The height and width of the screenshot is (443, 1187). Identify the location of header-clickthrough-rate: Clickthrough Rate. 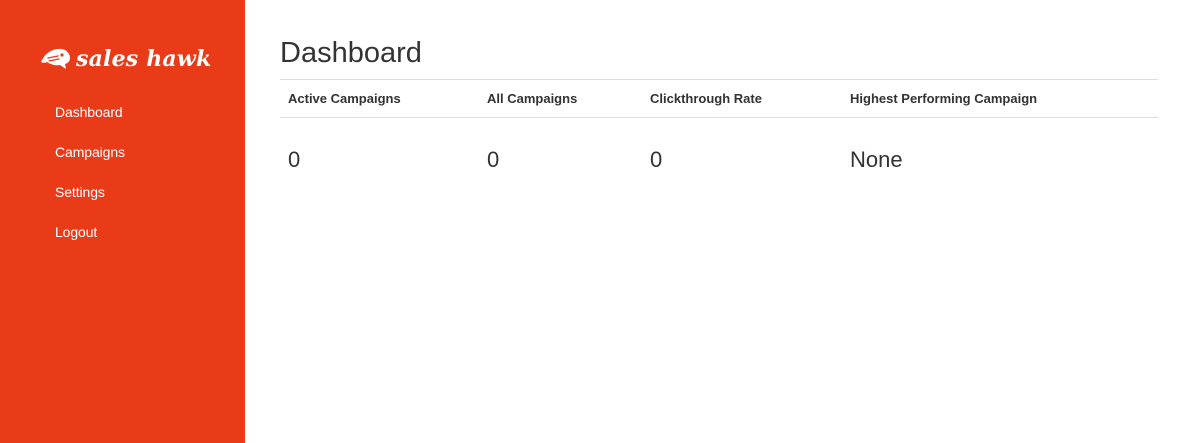
(742, 98).